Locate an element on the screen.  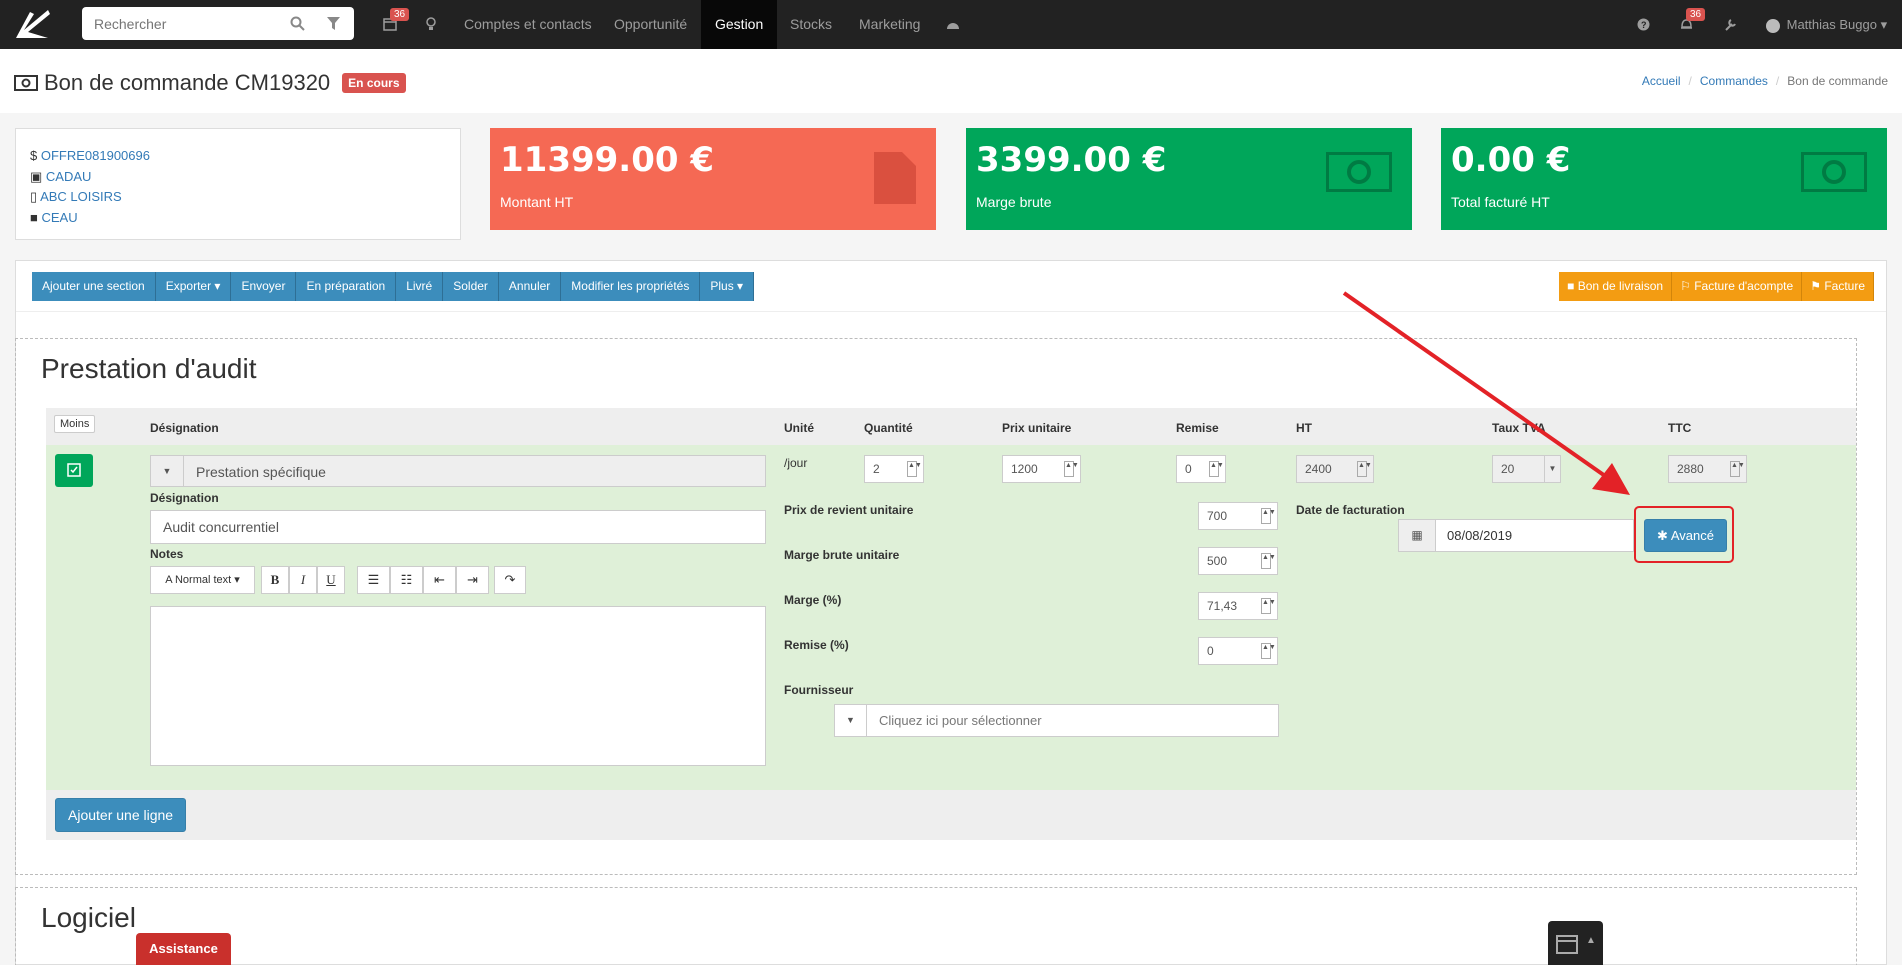
notes-label: Notes is located at coordinates (167, 554).